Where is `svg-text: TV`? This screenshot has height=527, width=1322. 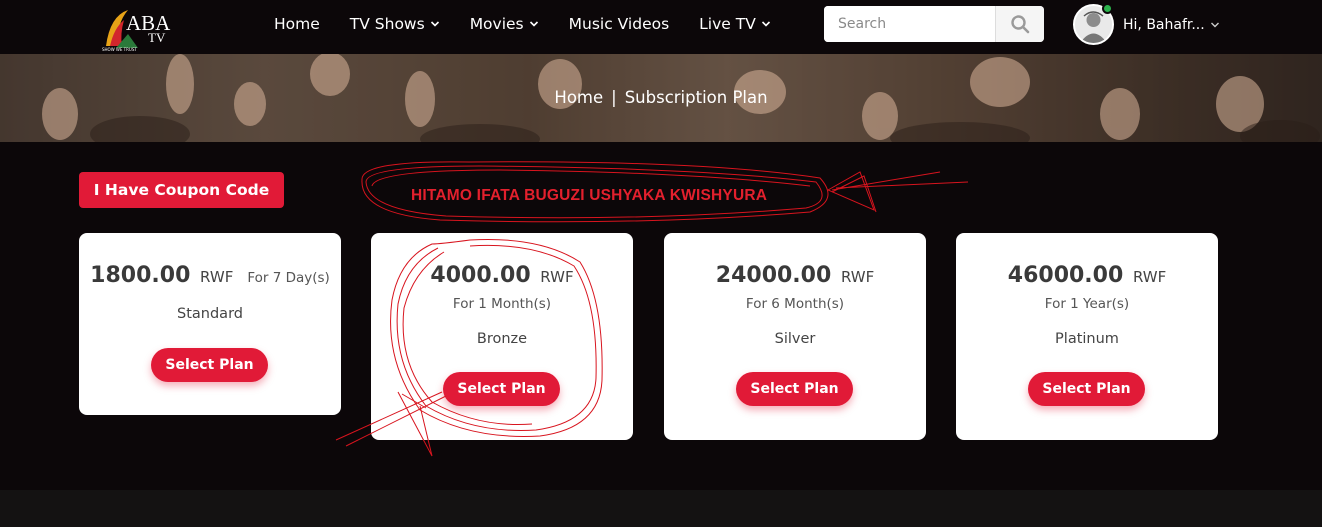 svg-text: TV is located at coordinates (157, 37).